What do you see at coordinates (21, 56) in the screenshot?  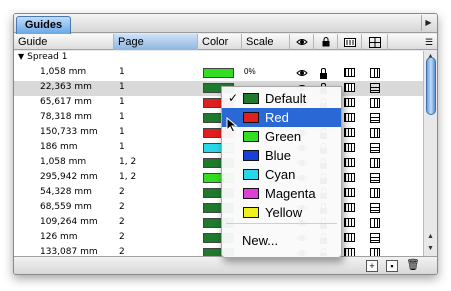 I see `disclosure-triangle-icon: ▼` at bounding box center [21, 56].